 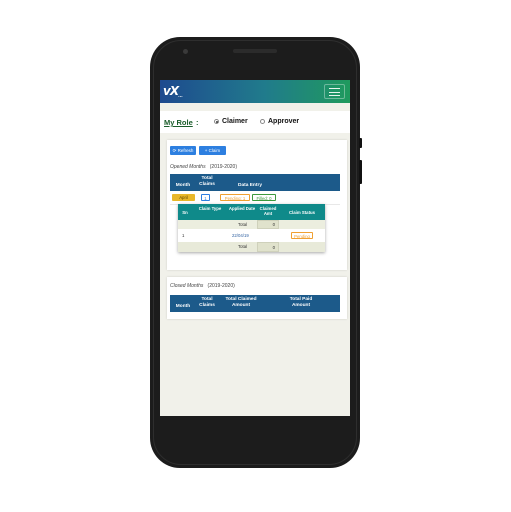 What do you see at coordinates (251, 224) in the screenshot?
I see `detail-total-row: Total 0` at bounding box center [251, 224].